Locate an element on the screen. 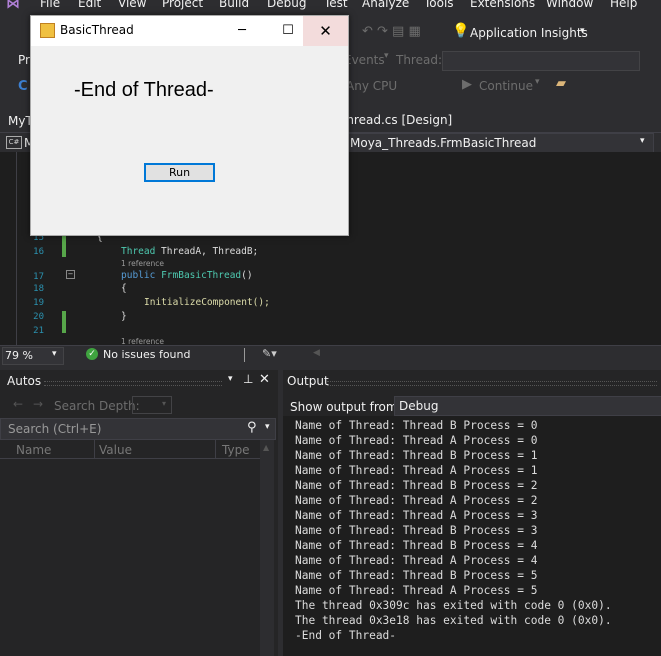 Image resolution: width=661 pixels, height=656 pixels. search-depth-label: Search Depth: is located at coordinates (97, 406).